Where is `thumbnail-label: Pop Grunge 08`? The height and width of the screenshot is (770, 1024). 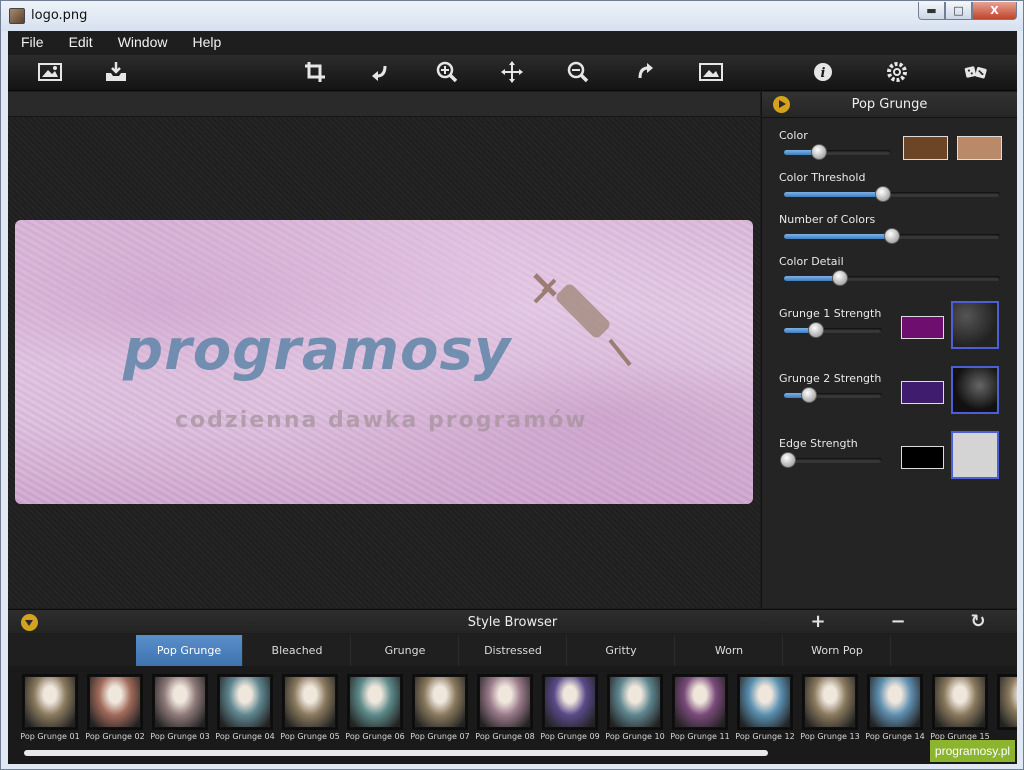 thumbnail-label: Pop Grunge 08 is located at coordinates (505, 736).